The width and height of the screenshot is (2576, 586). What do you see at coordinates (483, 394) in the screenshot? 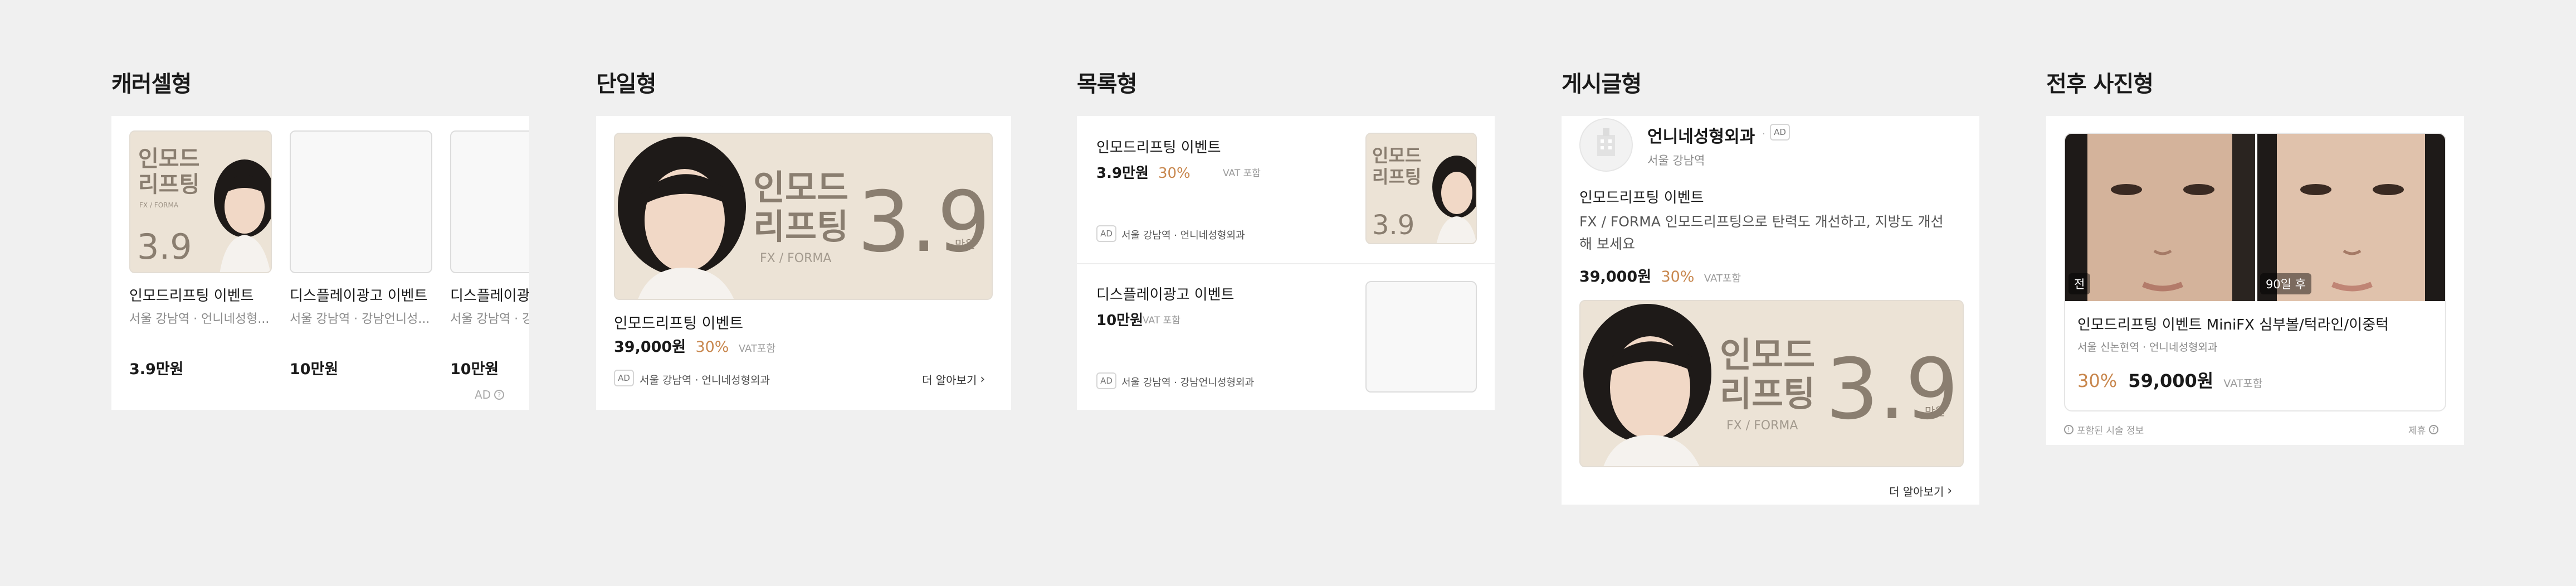
I see `ad-label: AD` at bounding box center [483, 394].